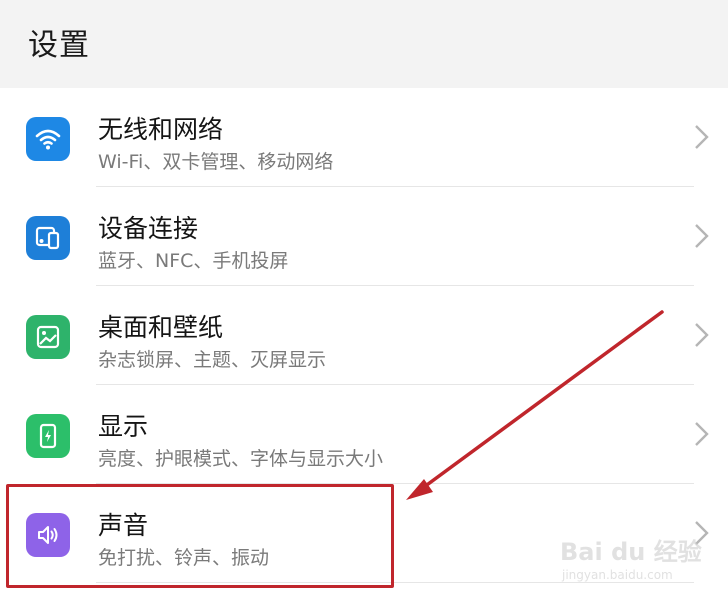 Image resolution: width=728 pixels, height=605 pixels. I want to click on settings-item-subtitle: 杂志锁屏、主题、灭屏显示, so click(212, 360).